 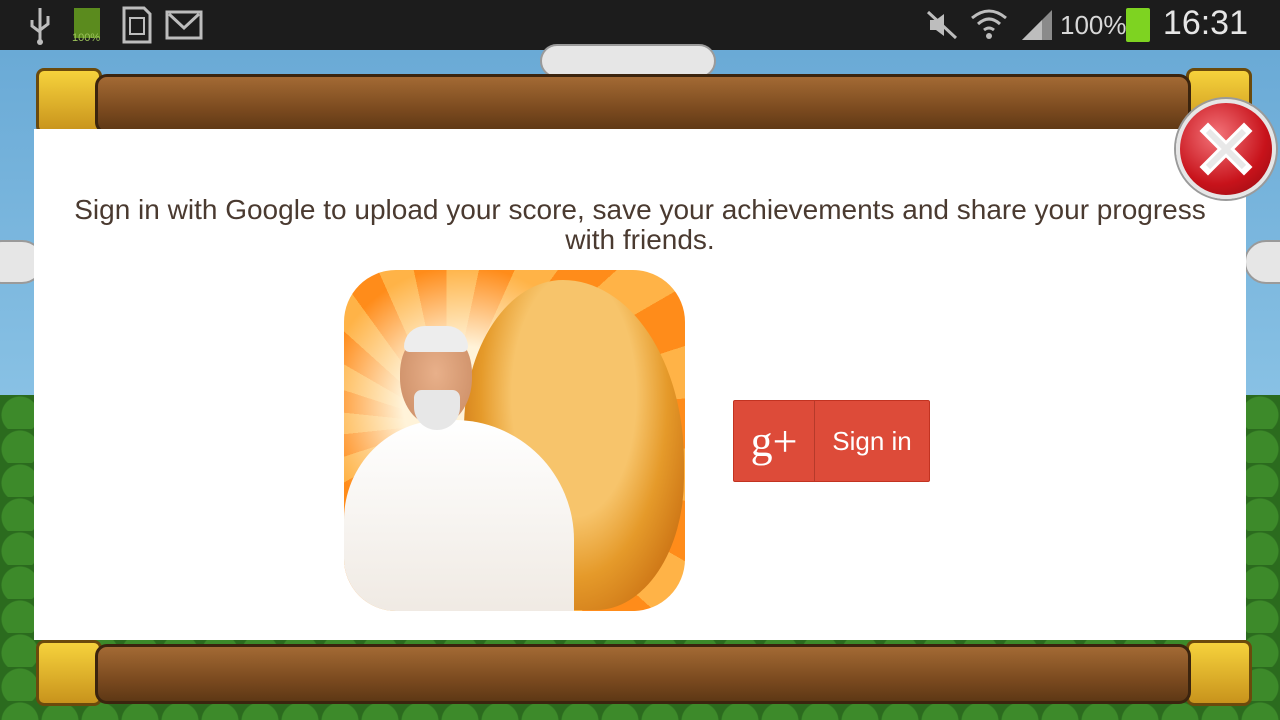 I want to click on close-icon, so click(x=1226, y=149).